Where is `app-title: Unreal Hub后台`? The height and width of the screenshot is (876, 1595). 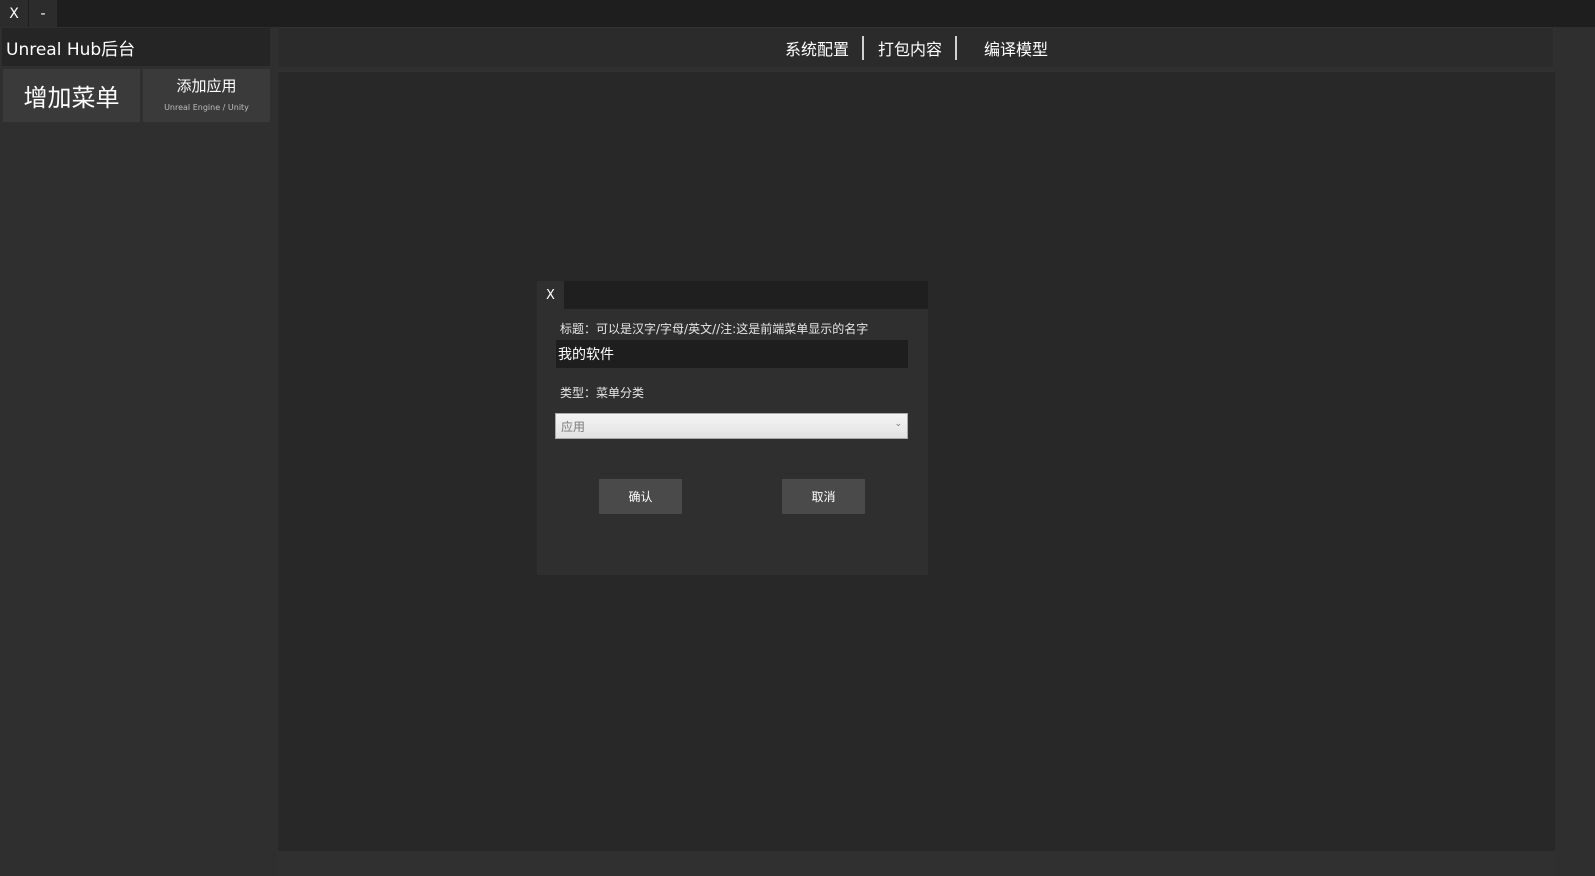
app-title: Unreal Hub后台 is located at coordinates (136, 47).